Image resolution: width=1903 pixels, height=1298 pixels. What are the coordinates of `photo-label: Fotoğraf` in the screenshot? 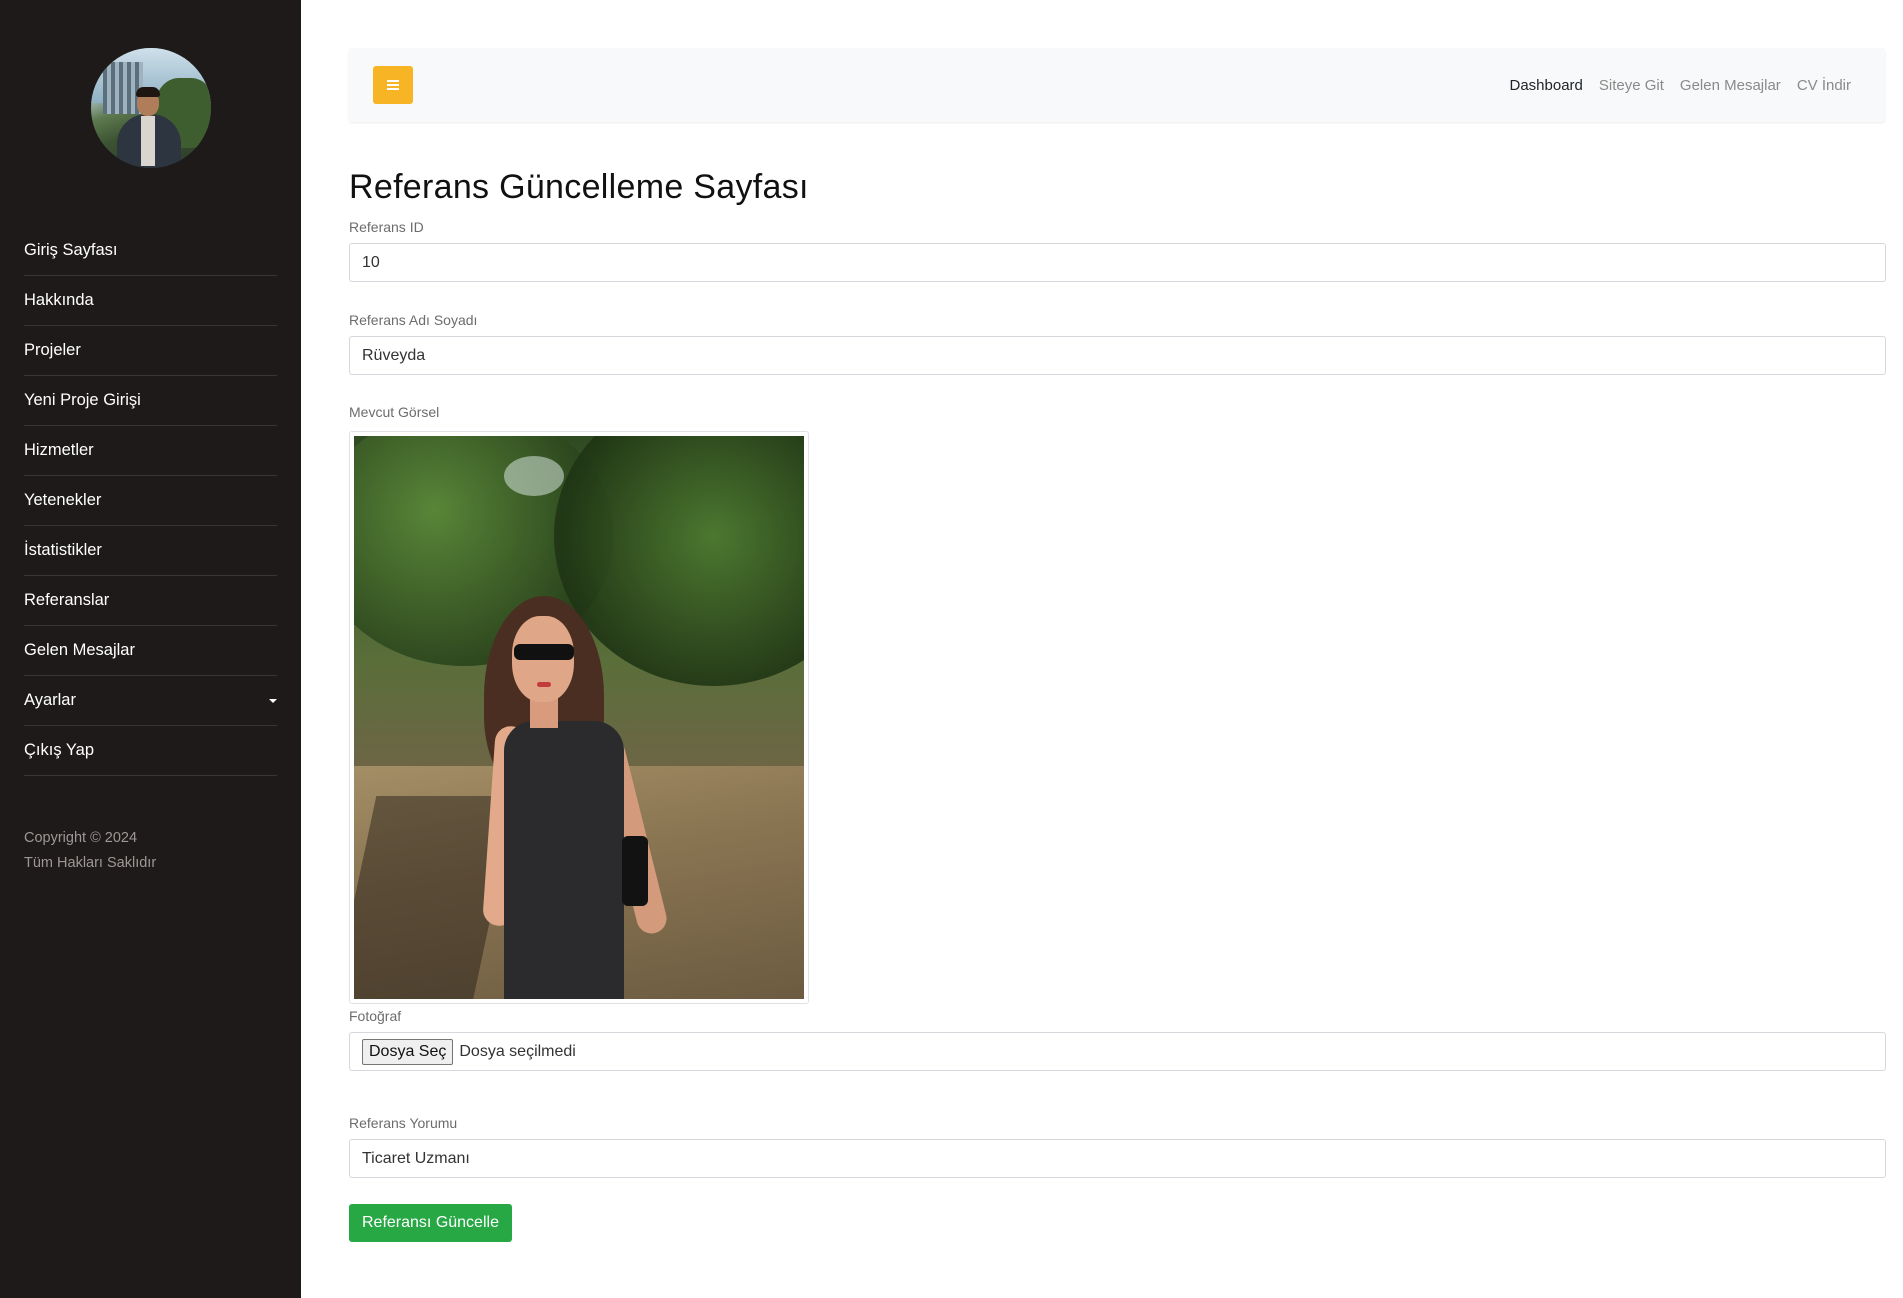 It's located at (375, 1016).